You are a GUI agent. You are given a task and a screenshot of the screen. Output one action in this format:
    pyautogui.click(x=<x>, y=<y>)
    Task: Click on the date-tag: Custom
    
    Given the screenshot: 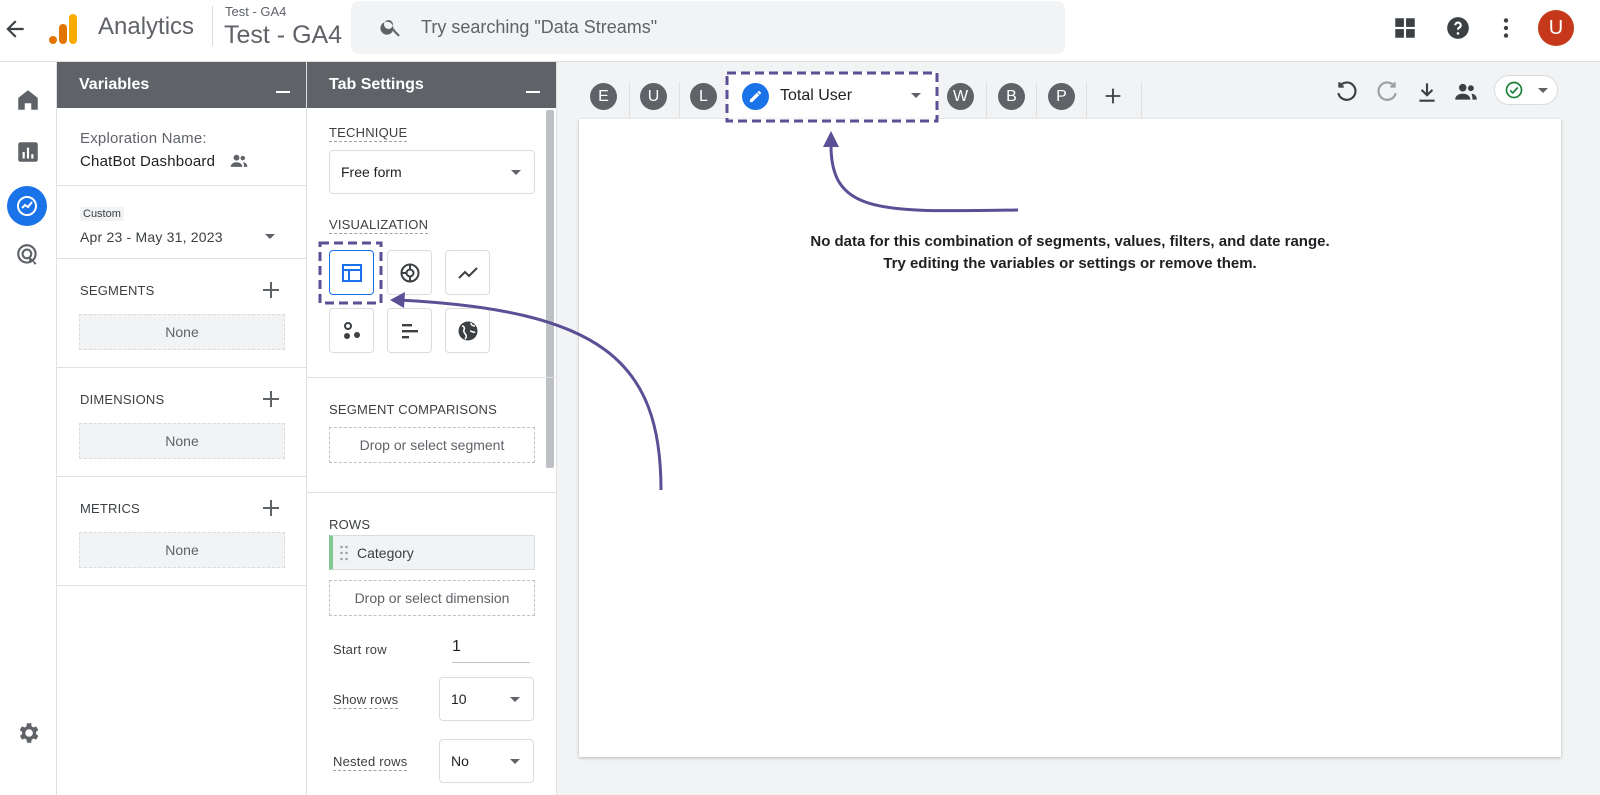 What is the action you would take?
    pyautogui.click(x=102, y=214)
    